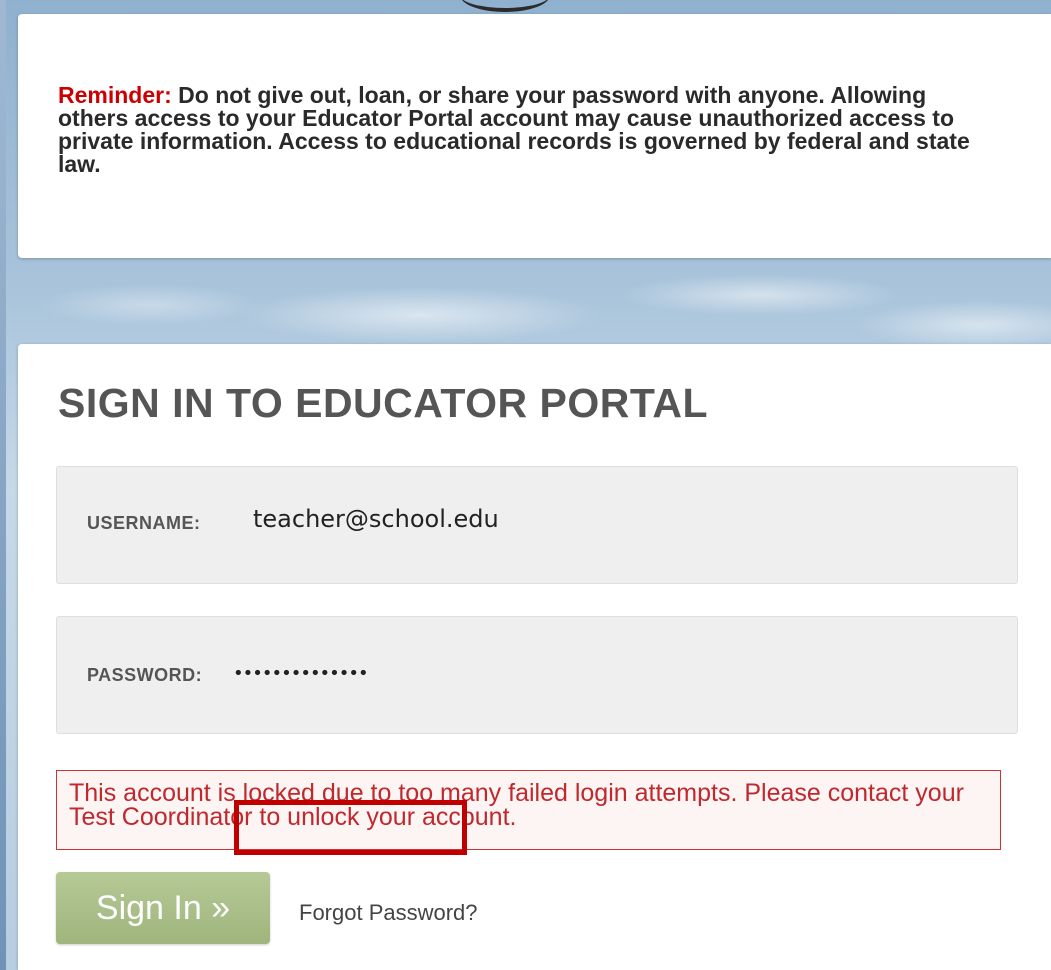  What do you see at coordinates (603, 519) in the screenshot?
I see `username-input` at bounding box center [603, 519].